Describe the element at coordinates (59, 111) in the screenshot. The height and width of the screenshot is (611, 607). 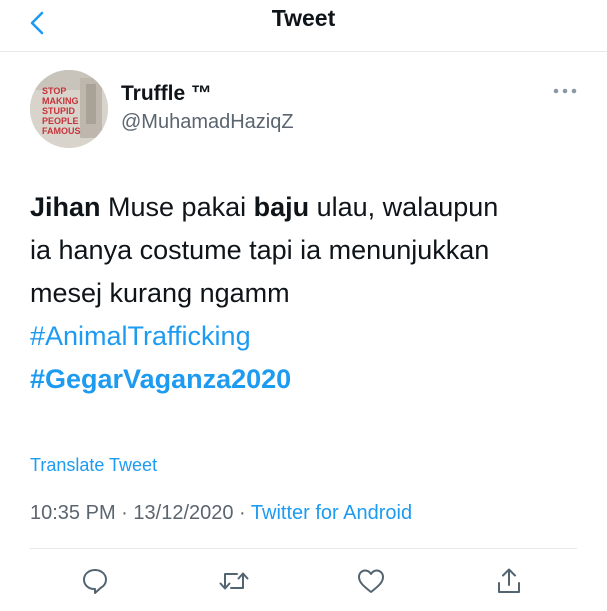
I see `avatar-lettering: STUPID` at that location.